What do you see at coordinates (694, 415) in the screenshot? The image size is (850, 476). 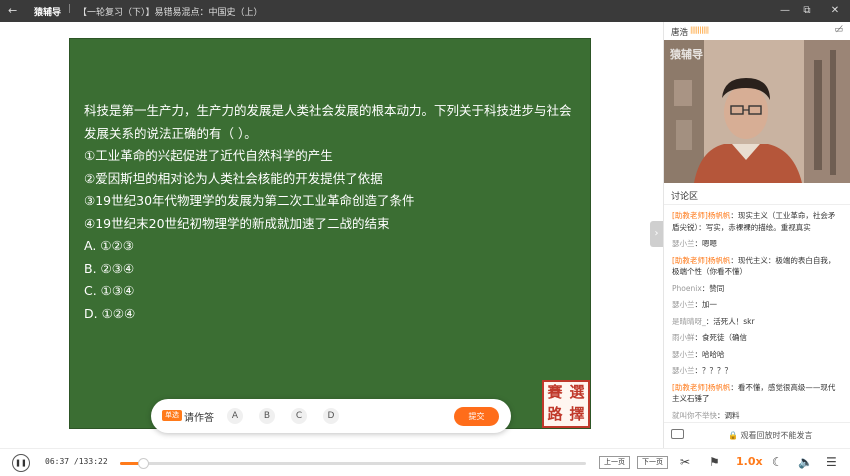 I see `chat-user: 就叫你不举快` at bounding box center [694, 415].